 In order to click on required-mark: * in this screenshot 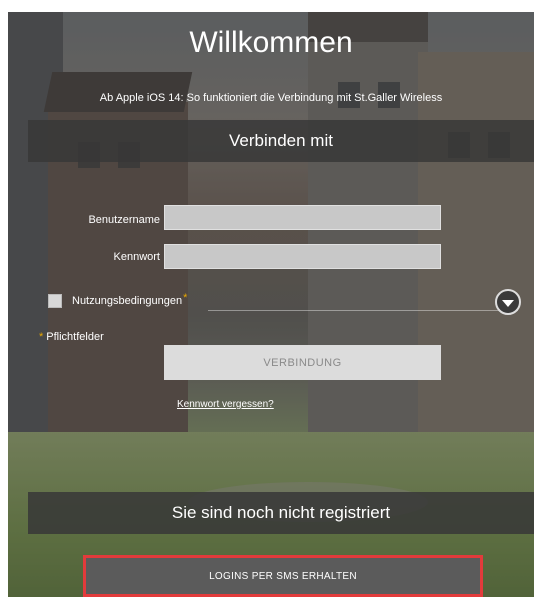, I will do `click(41, 337)`.